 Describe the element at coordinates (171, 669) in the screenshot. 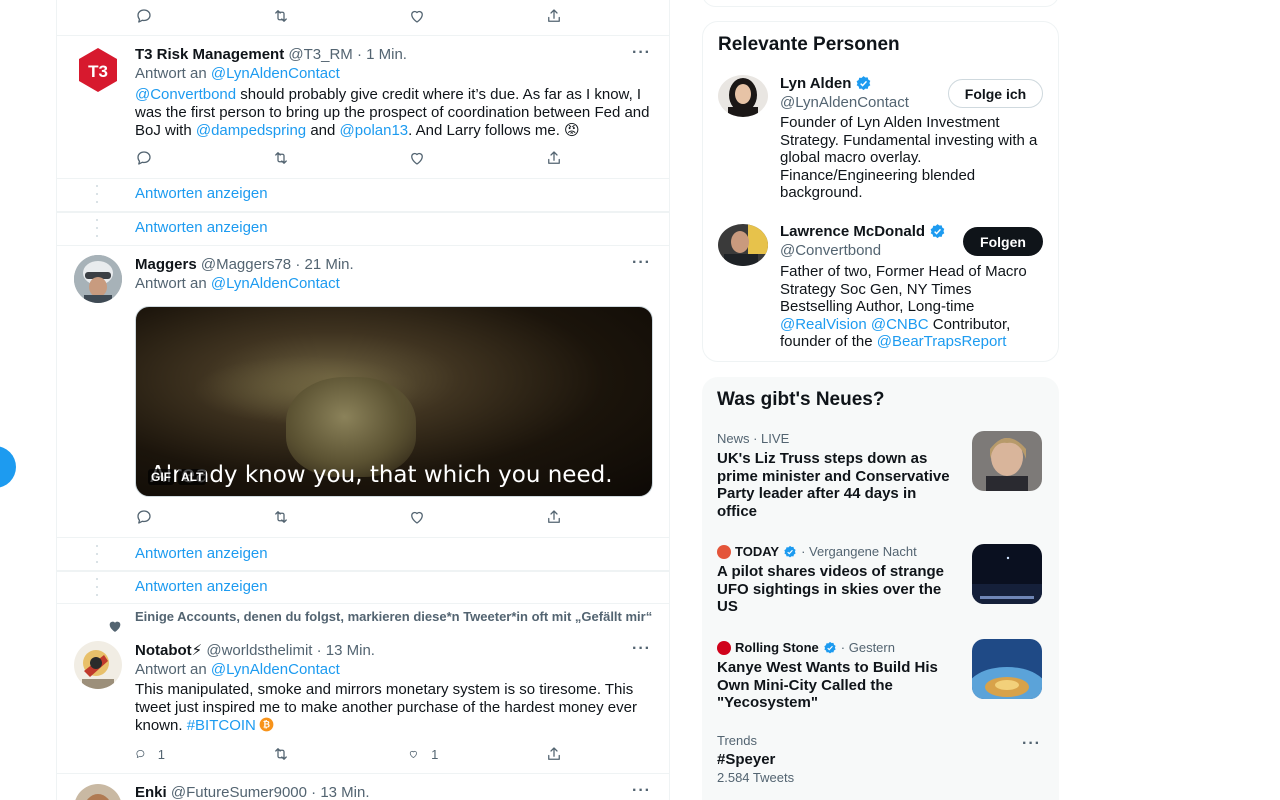

I see `reply-prefix: Antwort an` at that location.